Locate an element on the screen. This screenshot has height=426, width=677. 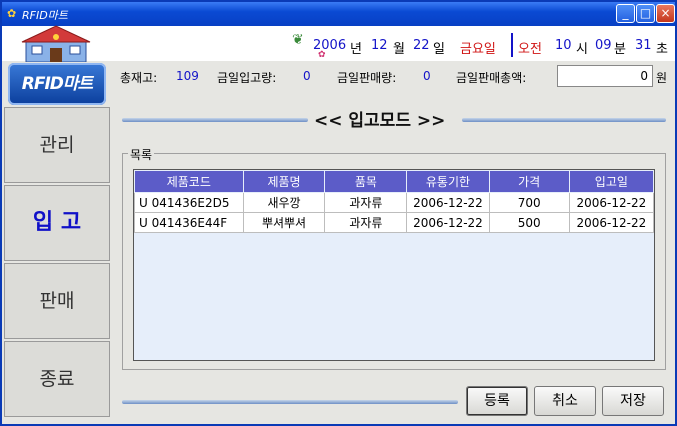
today-in-value: 0 is located at coordinates (307, 76).